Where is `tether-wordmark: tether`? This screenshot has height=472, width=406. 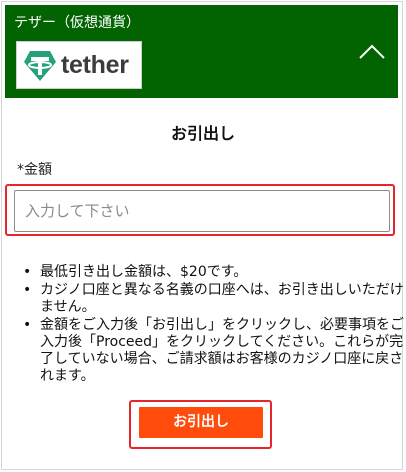 tether-wordmark: tether is located at coordinates (95, 65).